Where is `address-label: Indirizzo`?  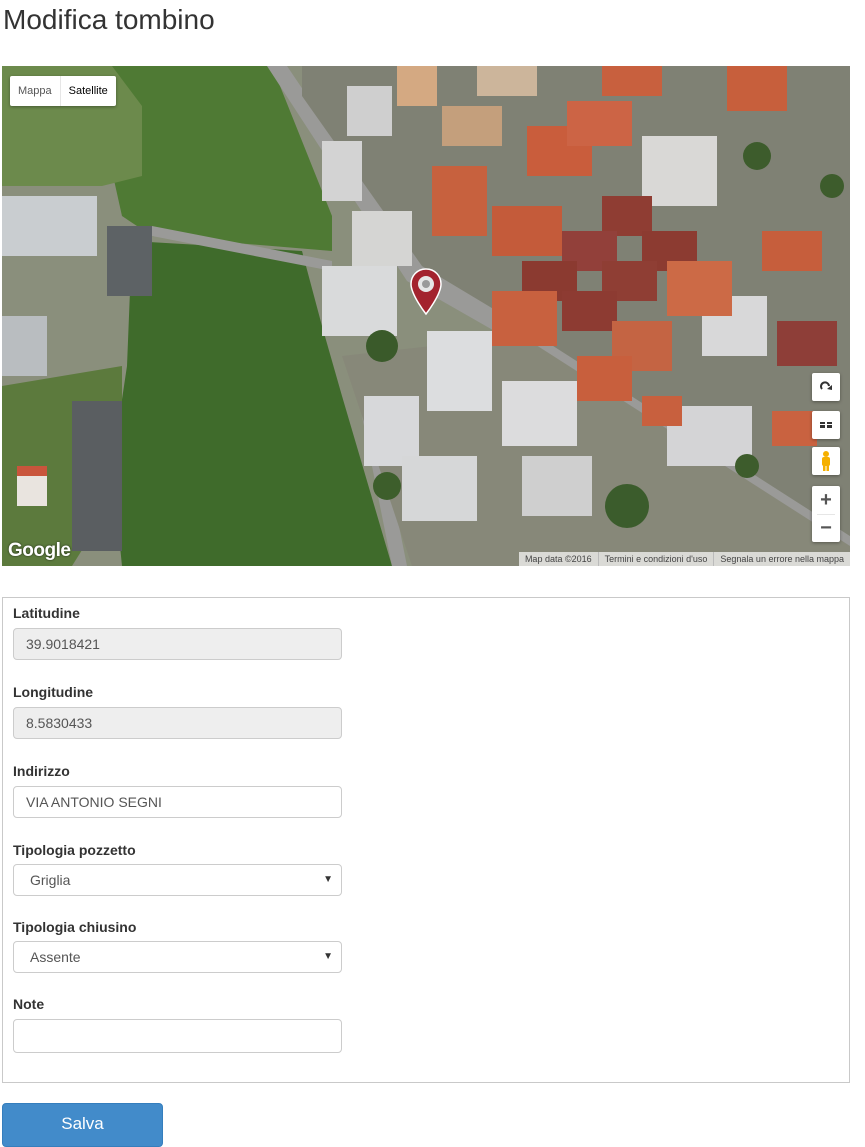
address-label: Indirizzo is located at coordinates (41, 771).